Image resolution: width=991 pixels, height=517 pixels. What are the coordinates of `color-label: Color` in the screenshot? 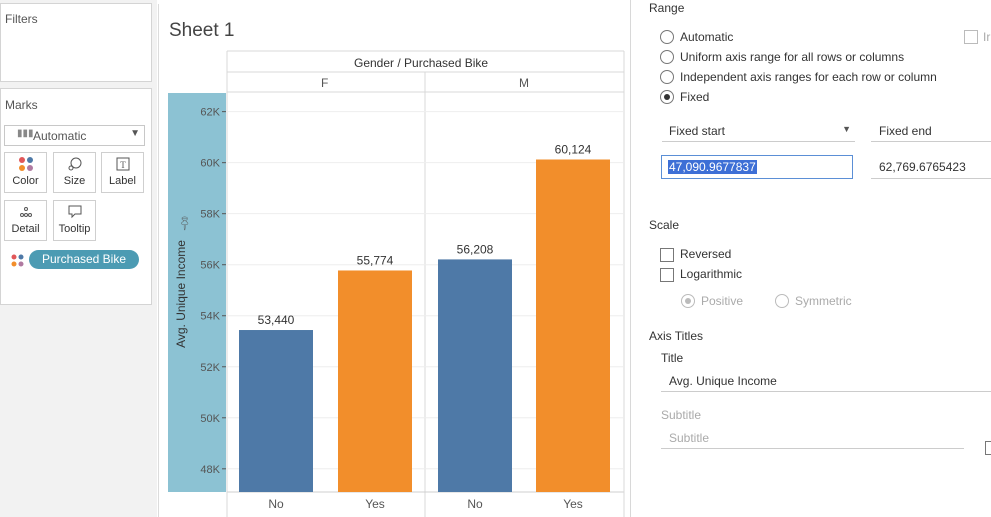 It's located at (25, 181).